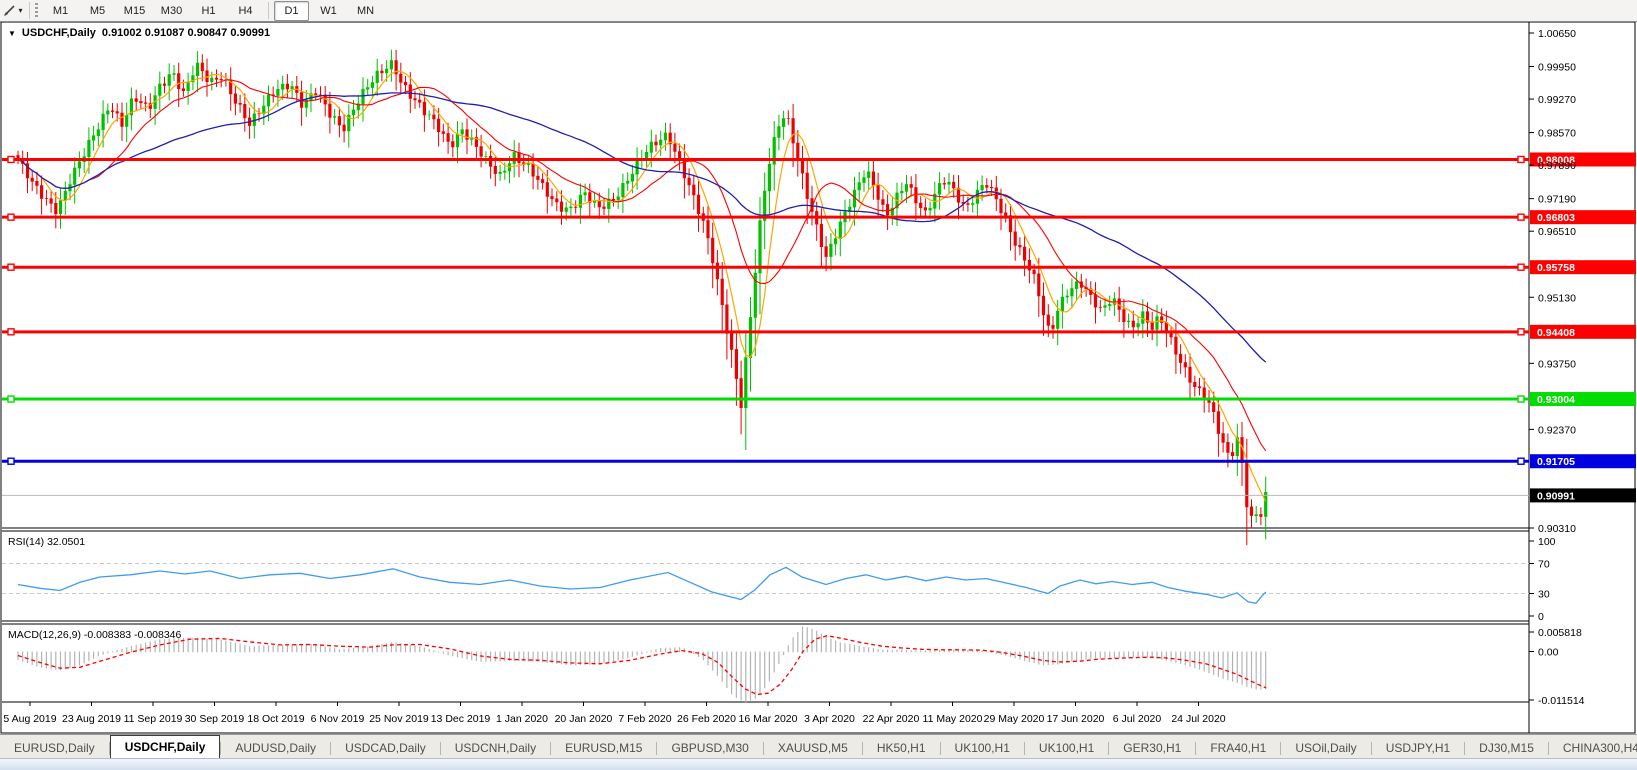 This screenshot has height=770, width=1637. What do you see at coordinates (1198, 719) in the screenshot?
I see `date-label: 24 Jul 2020` at bounding box center [1198, 719].